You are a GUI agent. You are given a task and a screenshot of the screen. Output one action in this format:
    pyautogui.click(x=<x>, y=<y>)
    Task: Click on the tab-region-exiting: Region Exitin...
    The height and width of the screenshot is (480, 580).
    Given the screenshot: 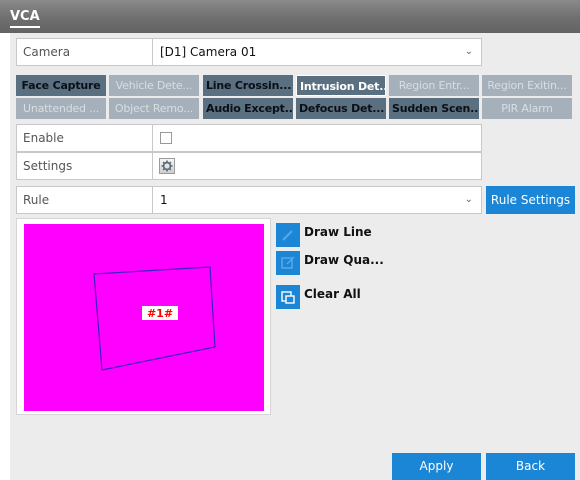 What is the action you would take?
    pyautogui.click(x=527, y=85)
    